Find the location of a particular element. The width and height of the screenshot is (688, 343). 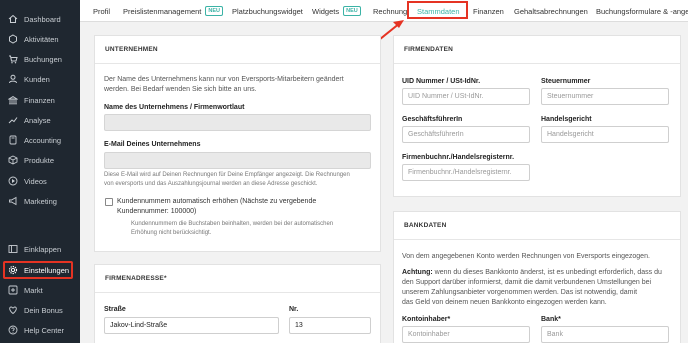

sidebar-item-finanzen: Finanzen is located at coordinates (40, 100).